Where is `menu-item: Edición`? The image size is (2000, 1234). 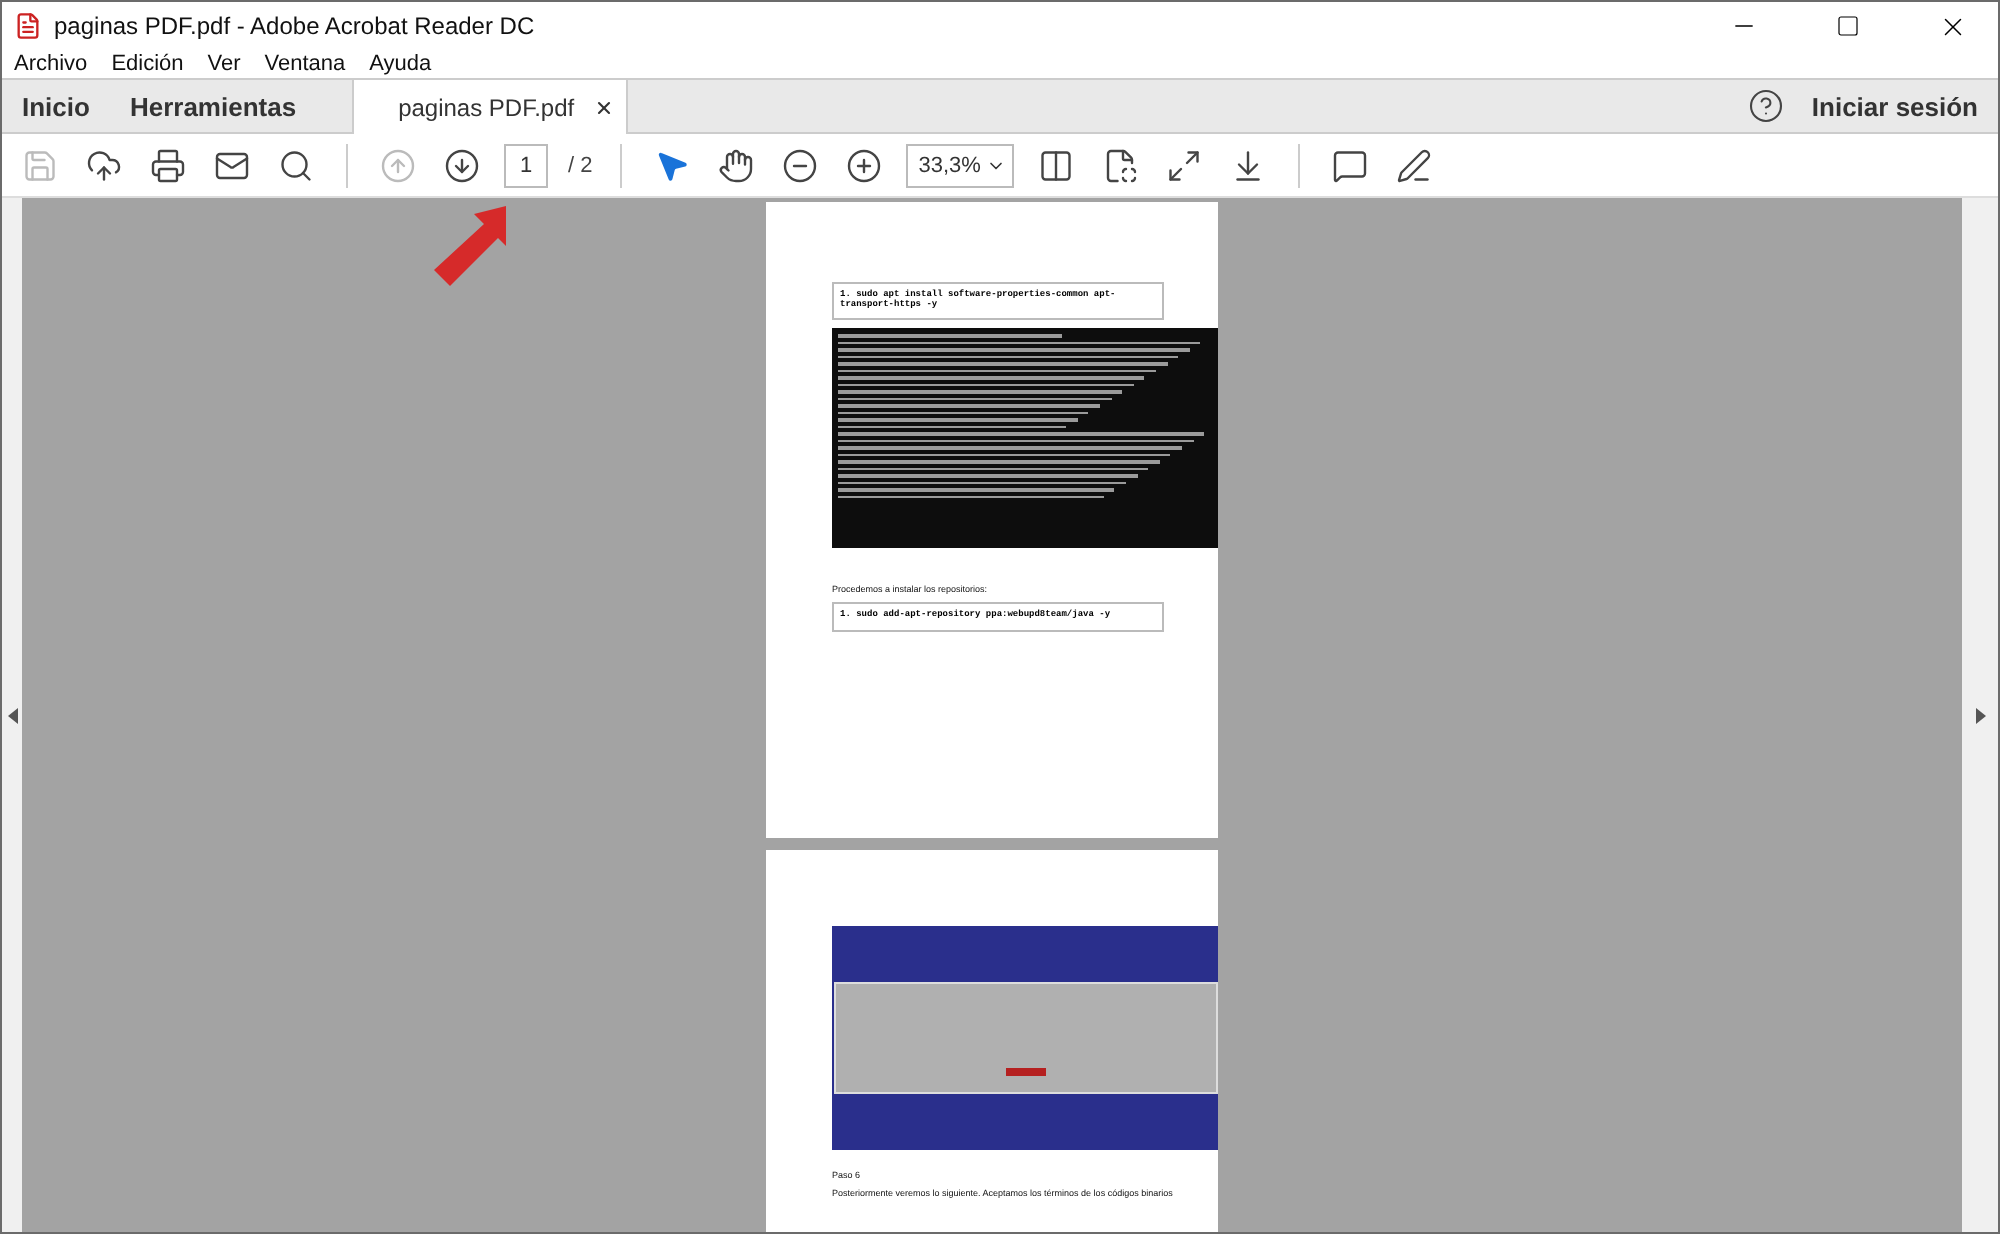 menu-item: Edición is located at coordinates (147, 64).